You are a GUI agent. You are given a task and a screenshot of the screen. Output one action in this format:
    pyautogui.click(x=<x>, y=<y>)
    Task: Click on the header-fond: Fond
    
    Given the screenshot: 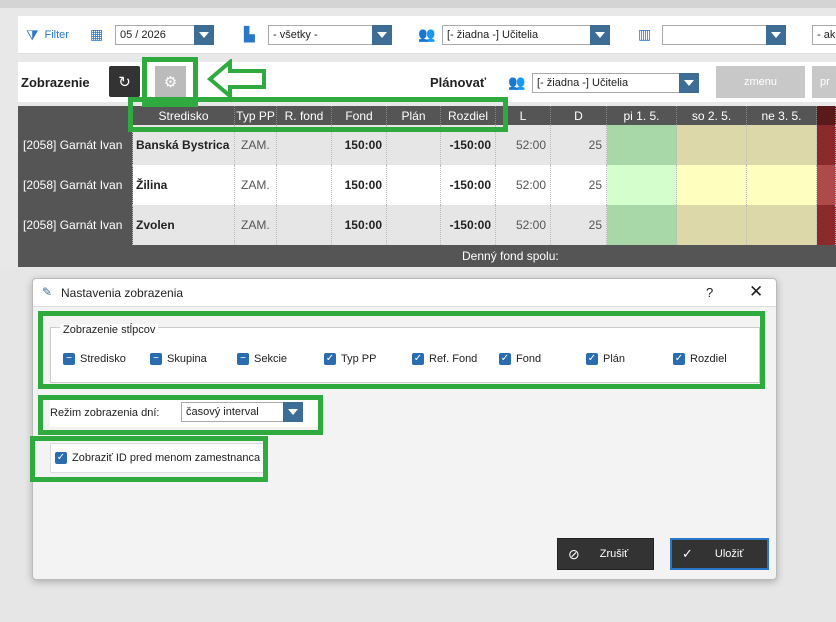 What is the action you would take?
    pyautogui.click(x=359, y=115)
    